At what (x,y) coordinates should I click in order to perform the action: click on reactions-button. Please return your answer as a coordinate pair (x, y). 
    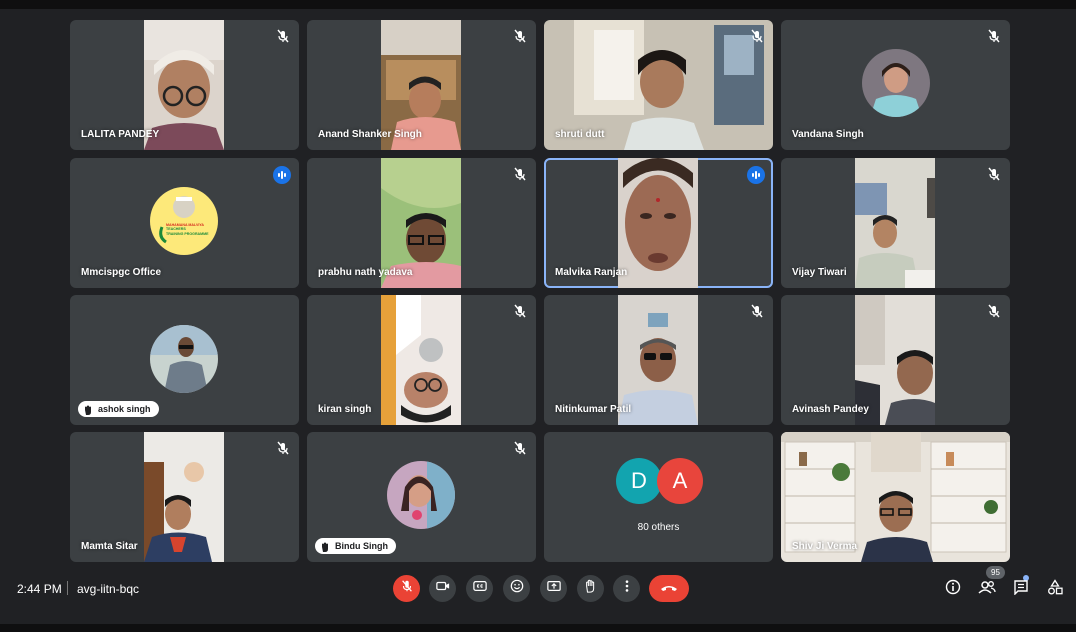
    Looking at the image, I should click on (516, 588).